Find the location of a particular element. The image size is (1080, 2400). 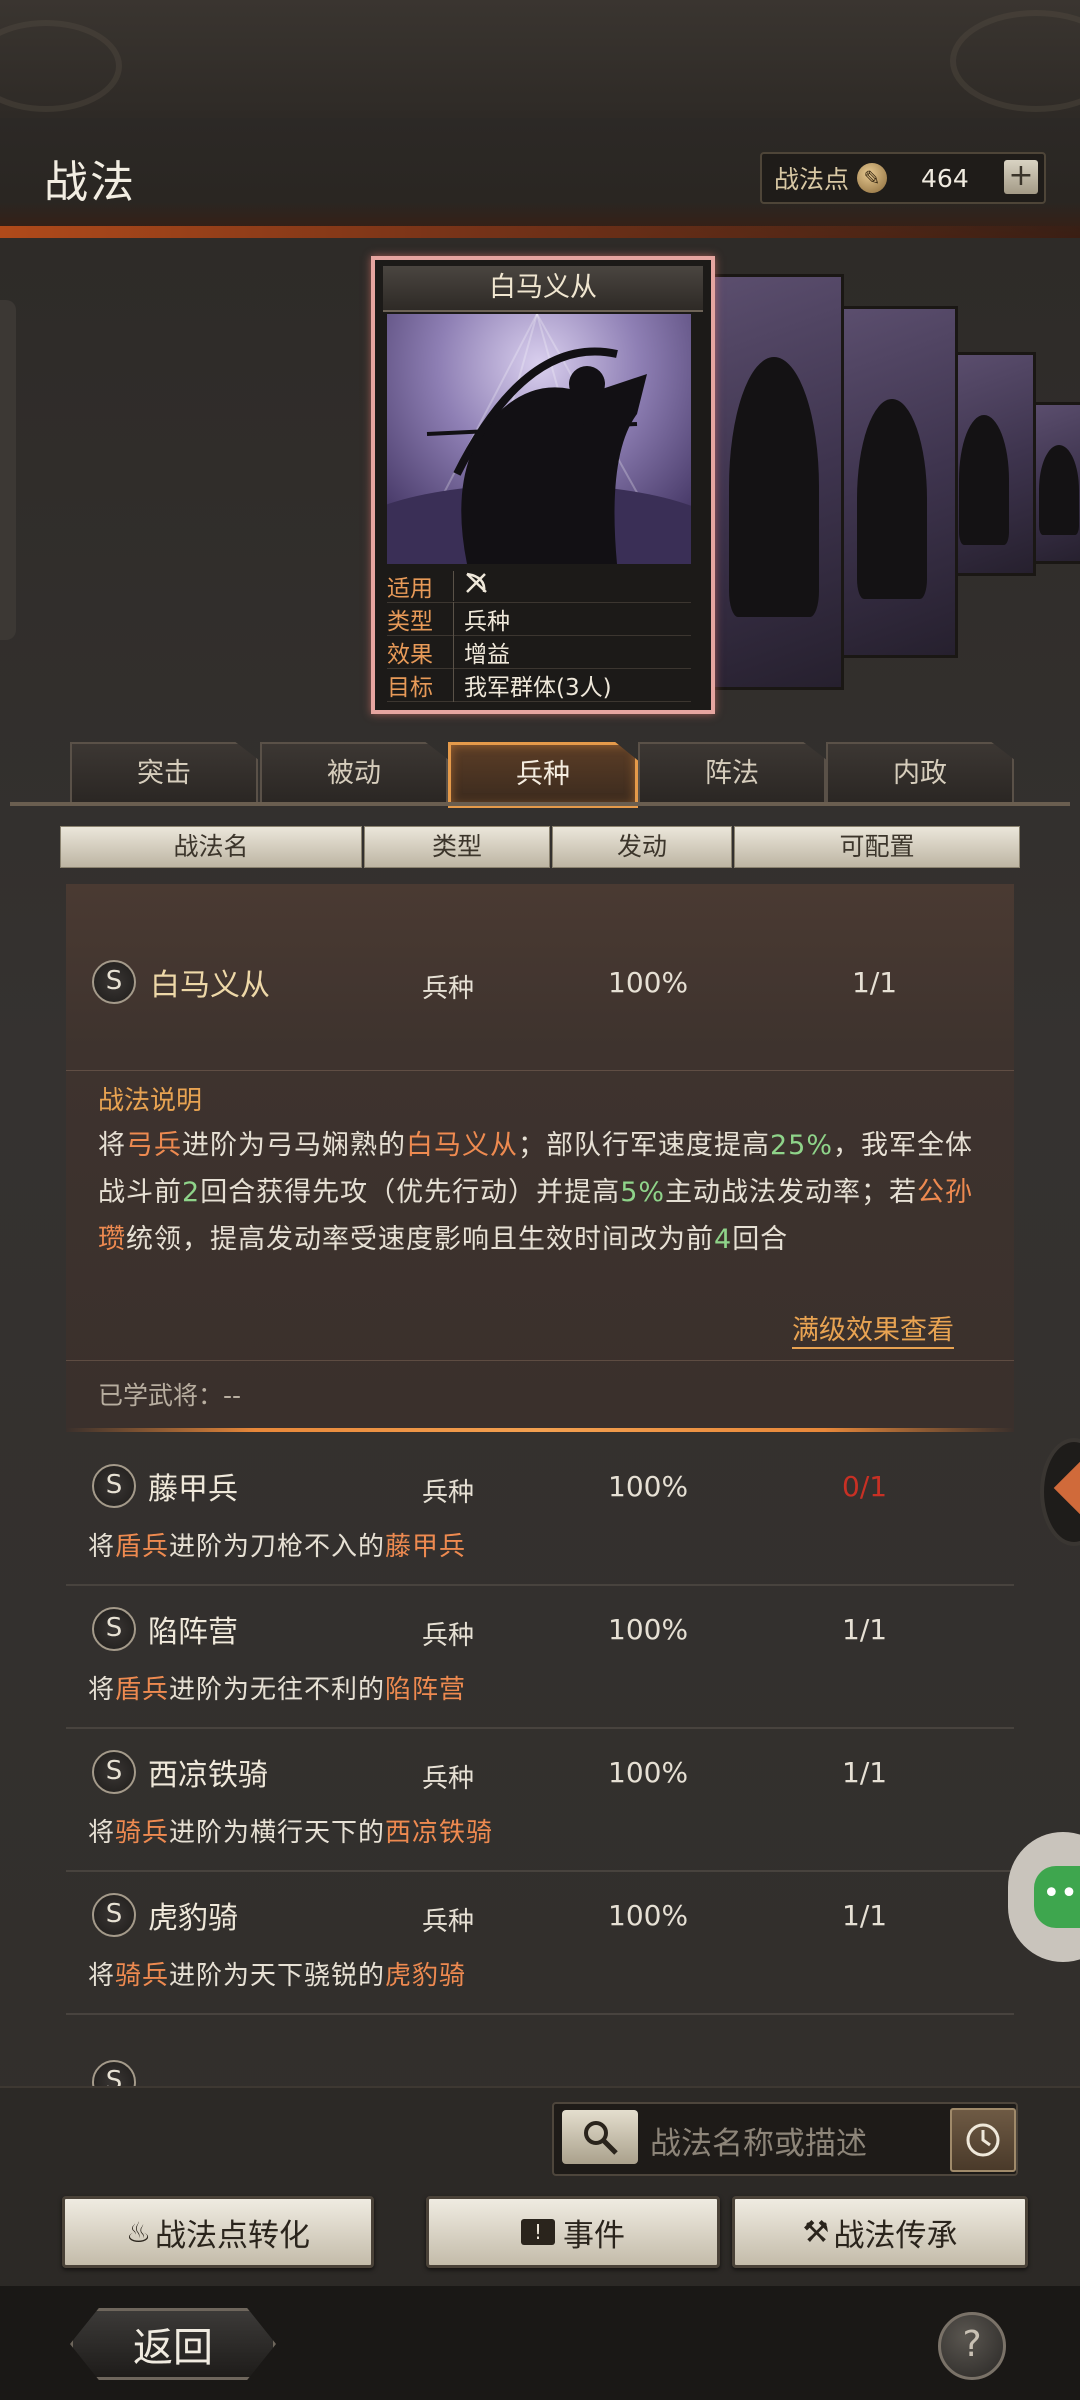

skill-summary: 将盾兵进阶为刀枪不入的藤甲兵 is located at coordinates (277, 1544).